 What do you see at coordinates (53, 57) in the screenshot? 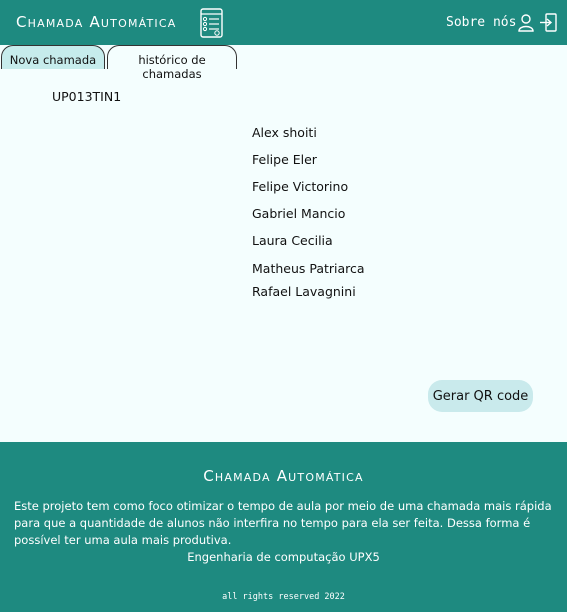
I see `tab-new-call: Nova chamada` at bounding box center [53, 57].